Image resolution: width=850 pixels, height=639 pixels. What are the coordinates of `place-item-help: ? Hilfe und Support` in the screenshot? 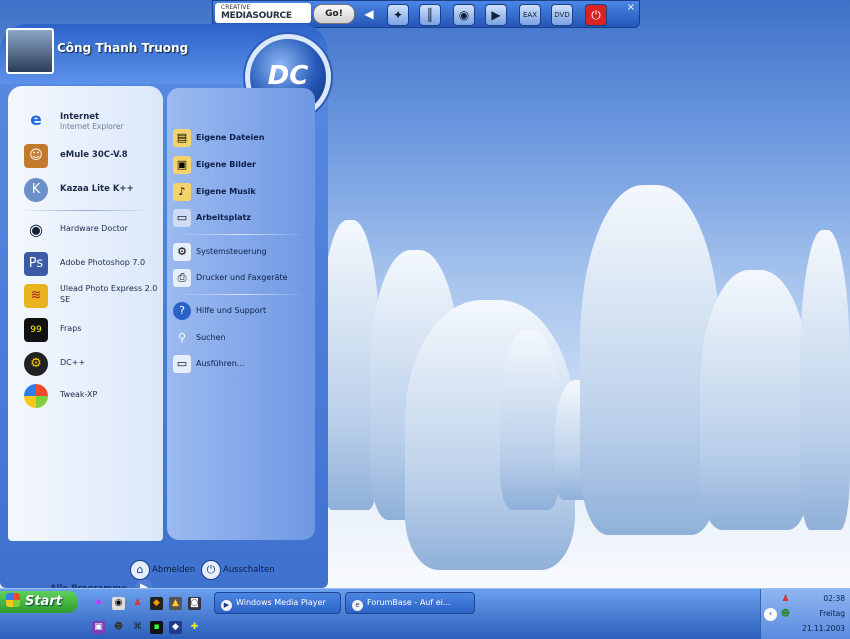 It's located at (239, 311).